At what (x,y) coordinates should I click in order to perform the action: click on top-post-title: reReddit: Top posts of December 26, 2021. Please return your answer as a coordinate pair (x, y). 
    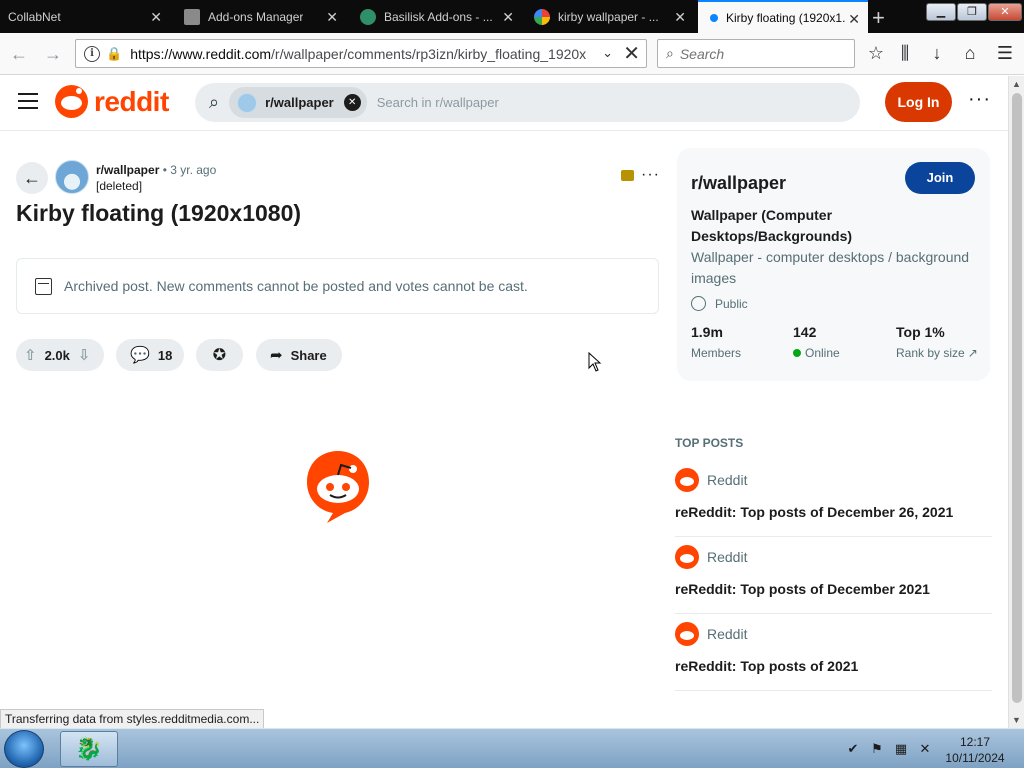
    Looking at the image, I should click on (814, 512).